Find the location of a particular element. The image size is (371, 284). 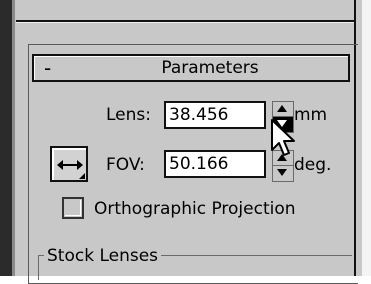

orthographic-checkbox is located at coordinates (73, 208).